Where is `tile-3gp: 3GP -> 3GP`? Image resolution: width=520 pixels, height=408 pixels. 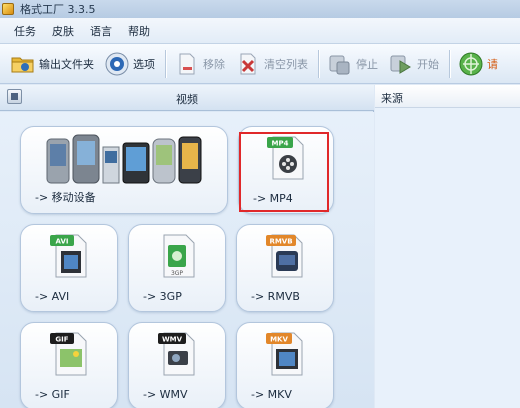 tile-3gp: 3GP -> 3GP is located at coordinates (177, 268).